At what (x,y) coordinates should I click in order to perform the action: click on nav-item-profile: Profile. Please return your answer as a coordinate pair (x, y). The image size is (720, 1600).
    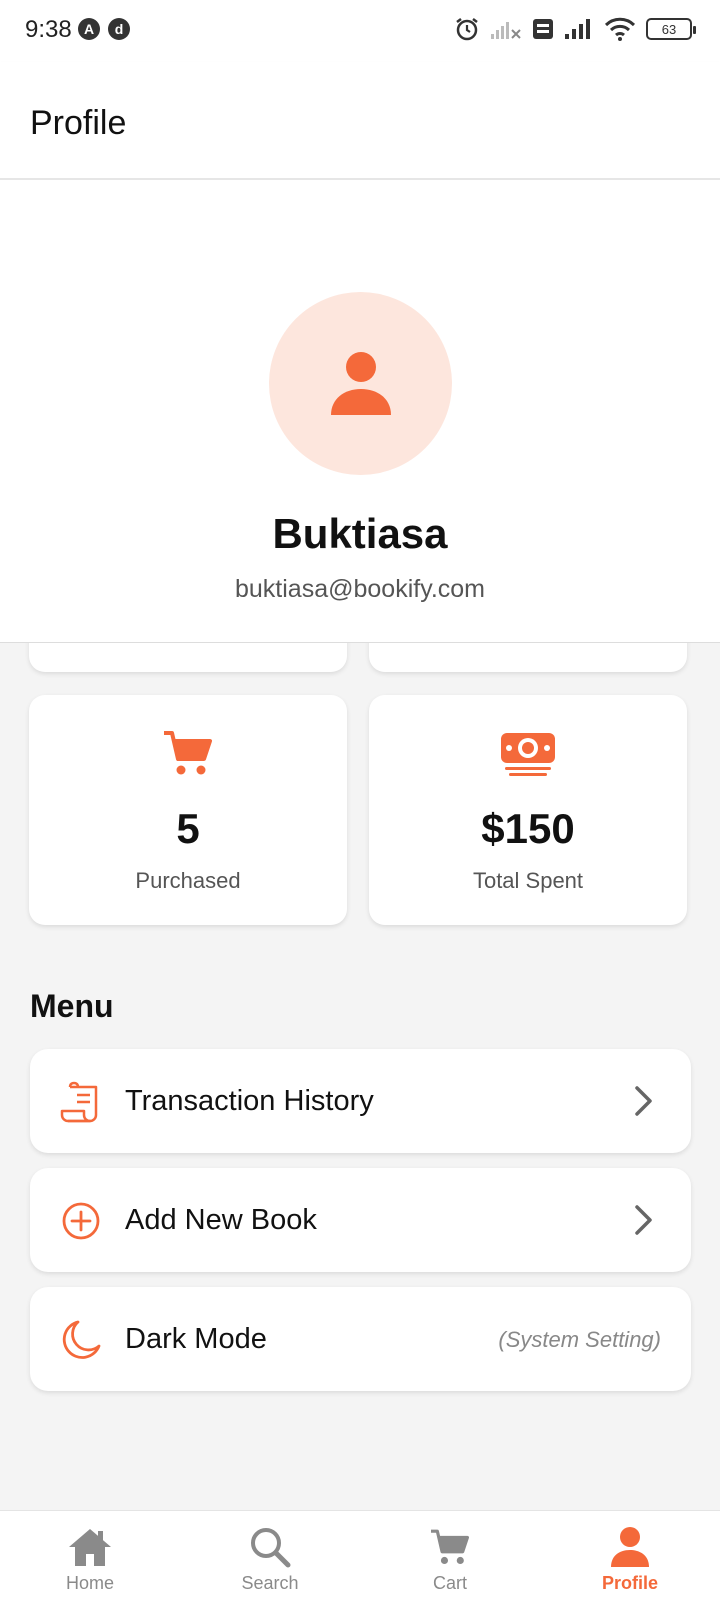
    Looking at the image, I should click on (630, 1555).